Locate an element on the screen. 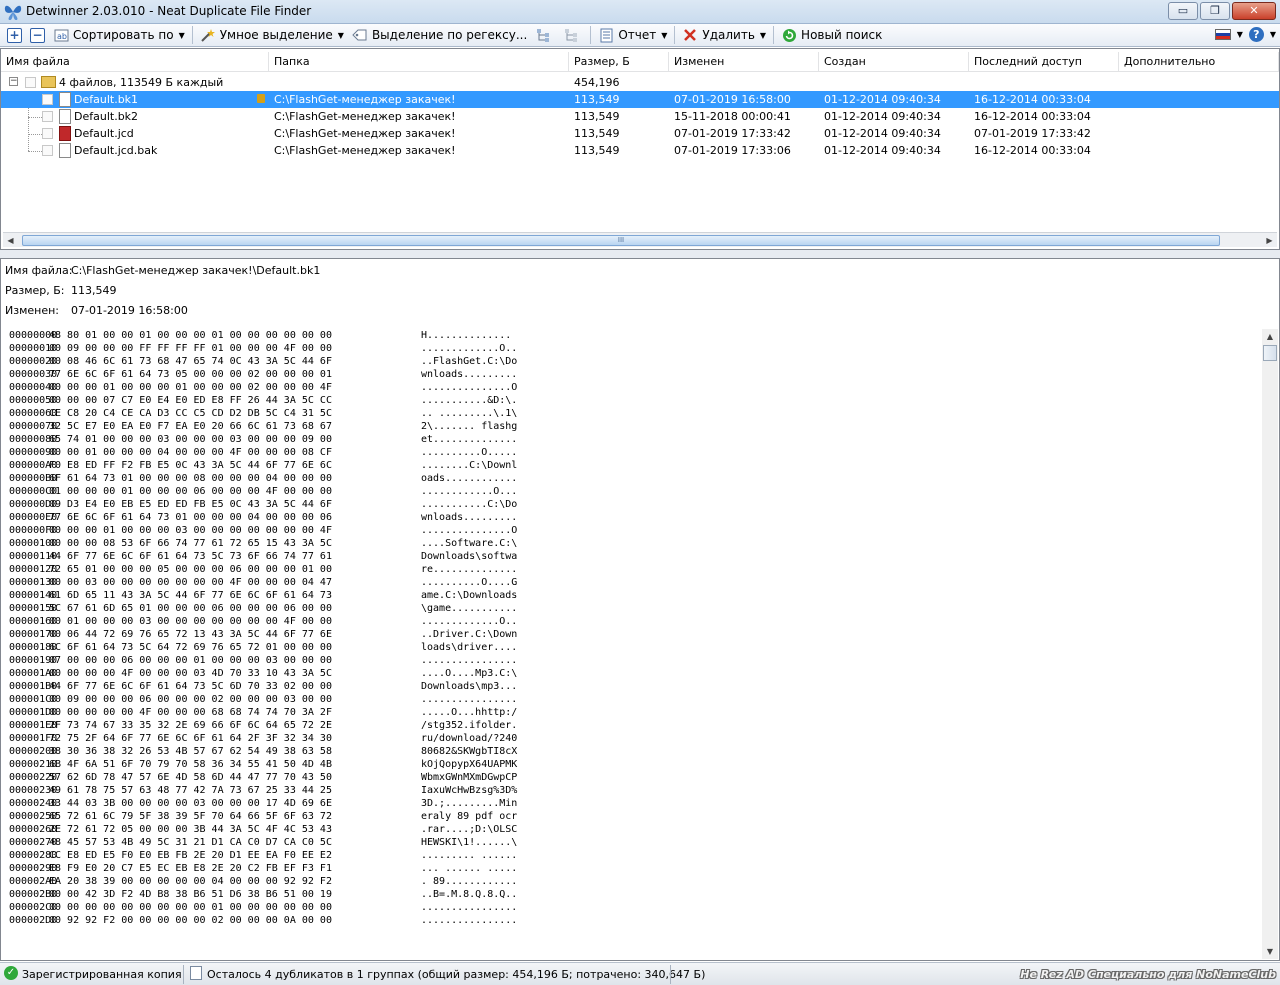 The image size is (1280, 985). file-size: 113,549 is located at coordinates (597, 133).